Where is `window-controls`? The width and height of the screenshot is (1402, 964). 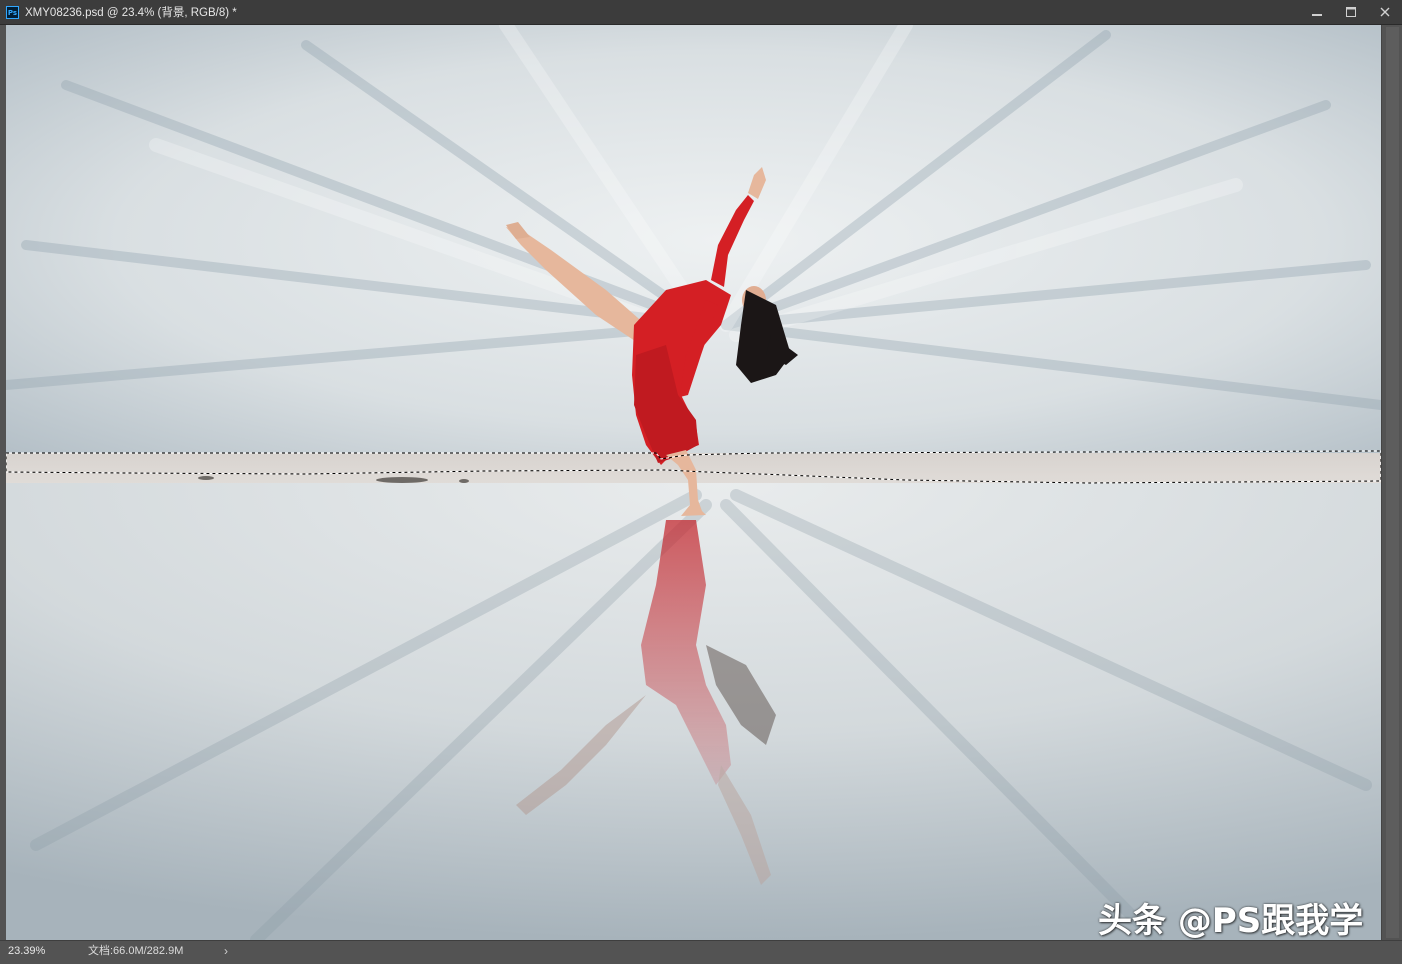
window-controls is located at coordinates (1351, 12).